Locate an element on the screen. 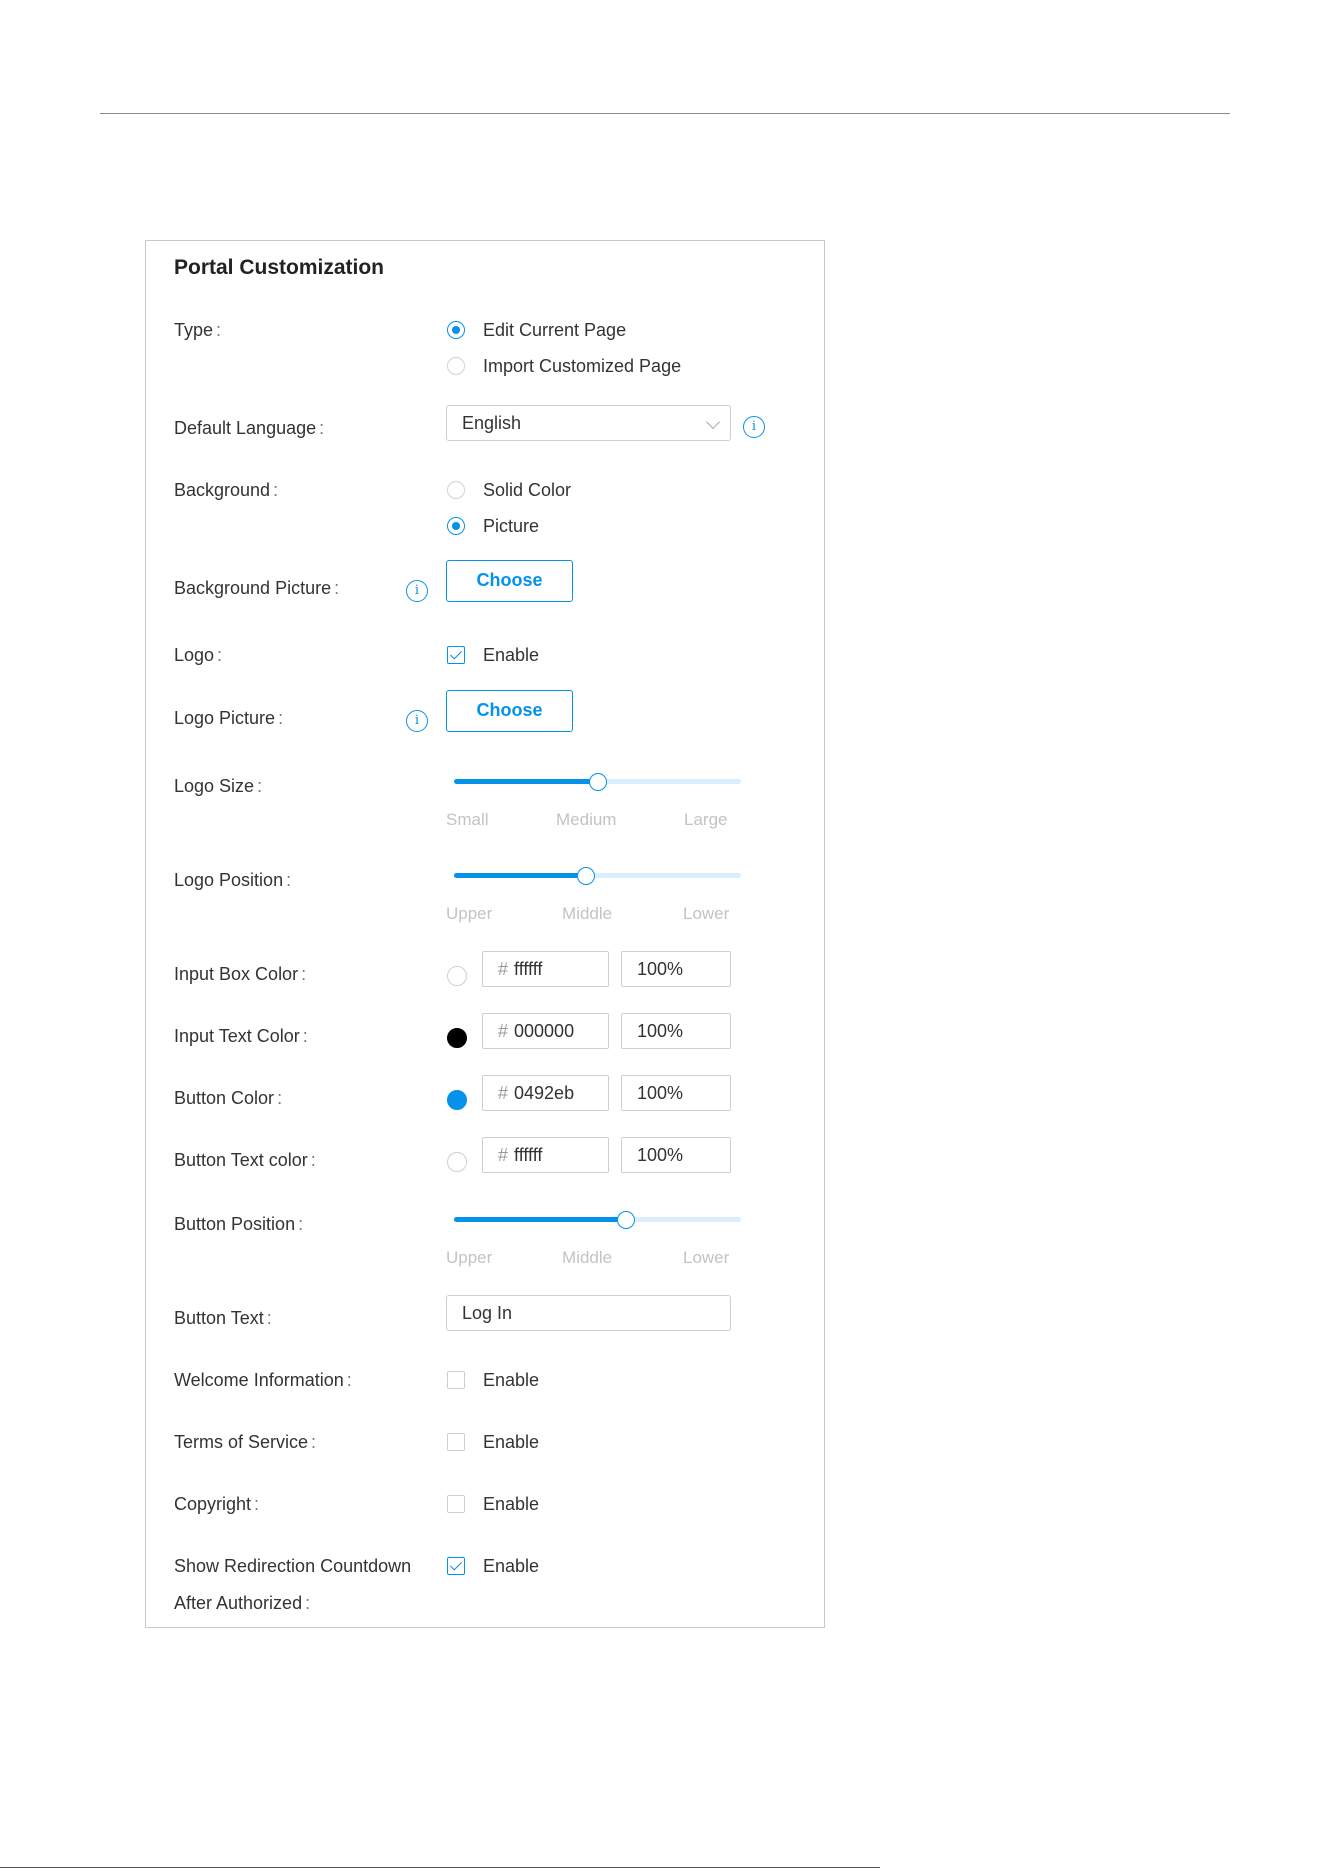  button-text-color-label: Button Text color: is located at coordinates (245, 1160).